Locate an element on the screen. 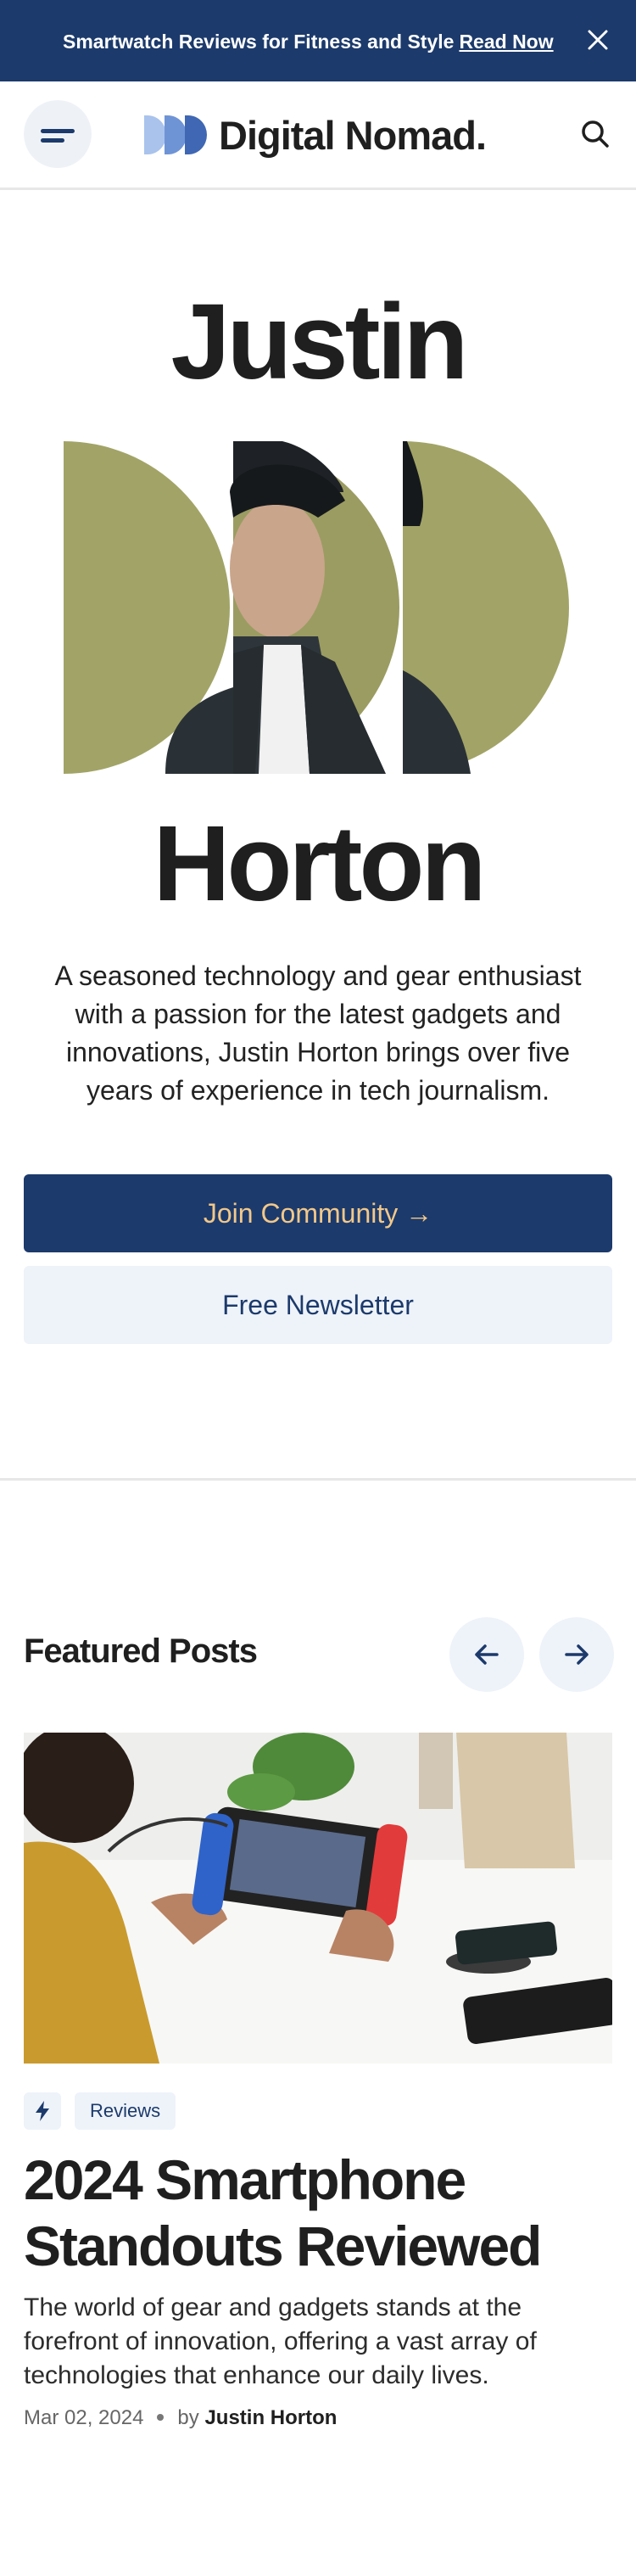 This screenshot has height=2576, width=636. free-newsletter-button: Free Newsletter is located at coordinates (318, 1305).